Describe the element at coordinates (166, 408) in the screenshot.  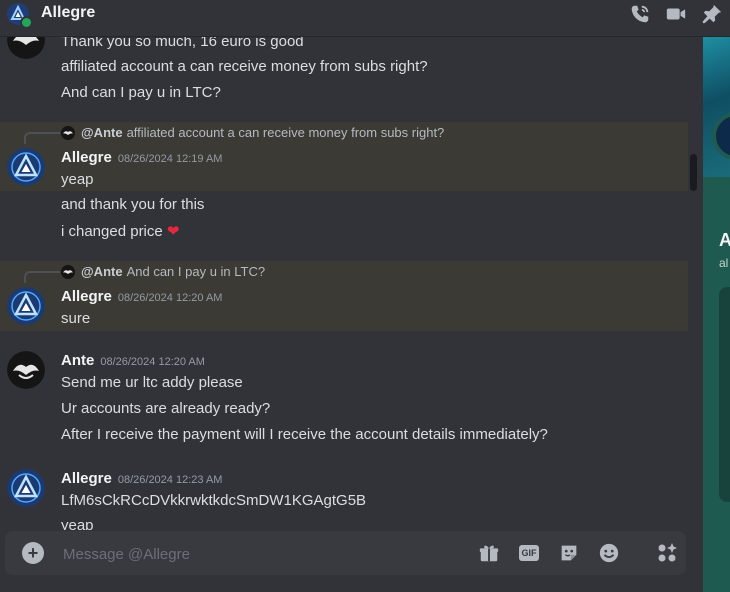
I see `message-text: Ur accounts are already ready?` at that location.